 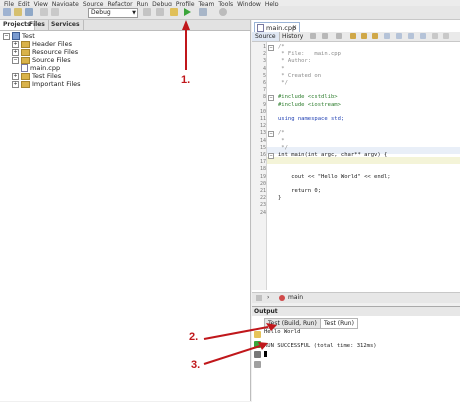 What do you see at coordinates (196, 365) in the screenshot?
I see `annotation-3: 3.` at bounding box center [196, 365].